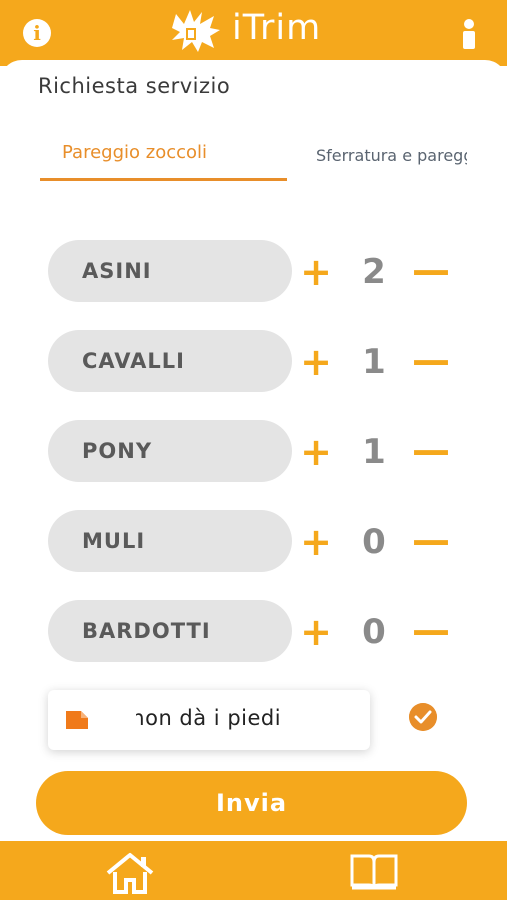  Describe the element at coordinates (277, 28) in the screenshot. I see `app-title: iTrim` at that location.